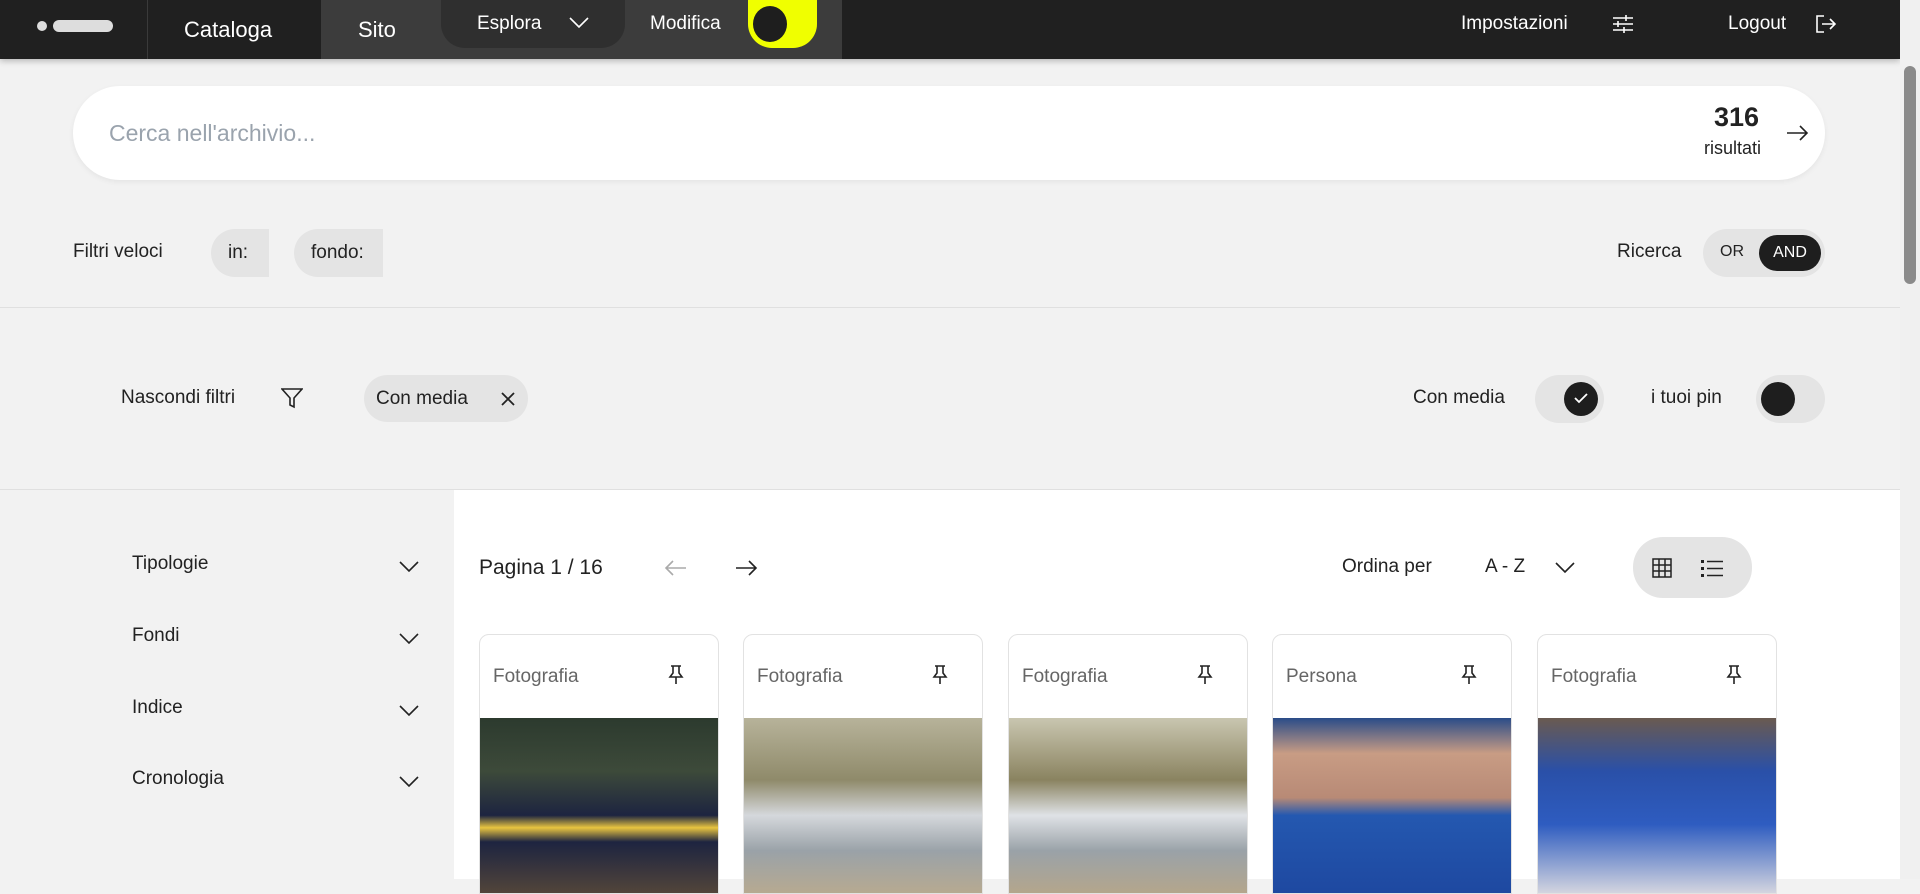 This screenshot has height=894, width=1920. I want to click on nav-cataloga: Cataloga, so click(228, 30).